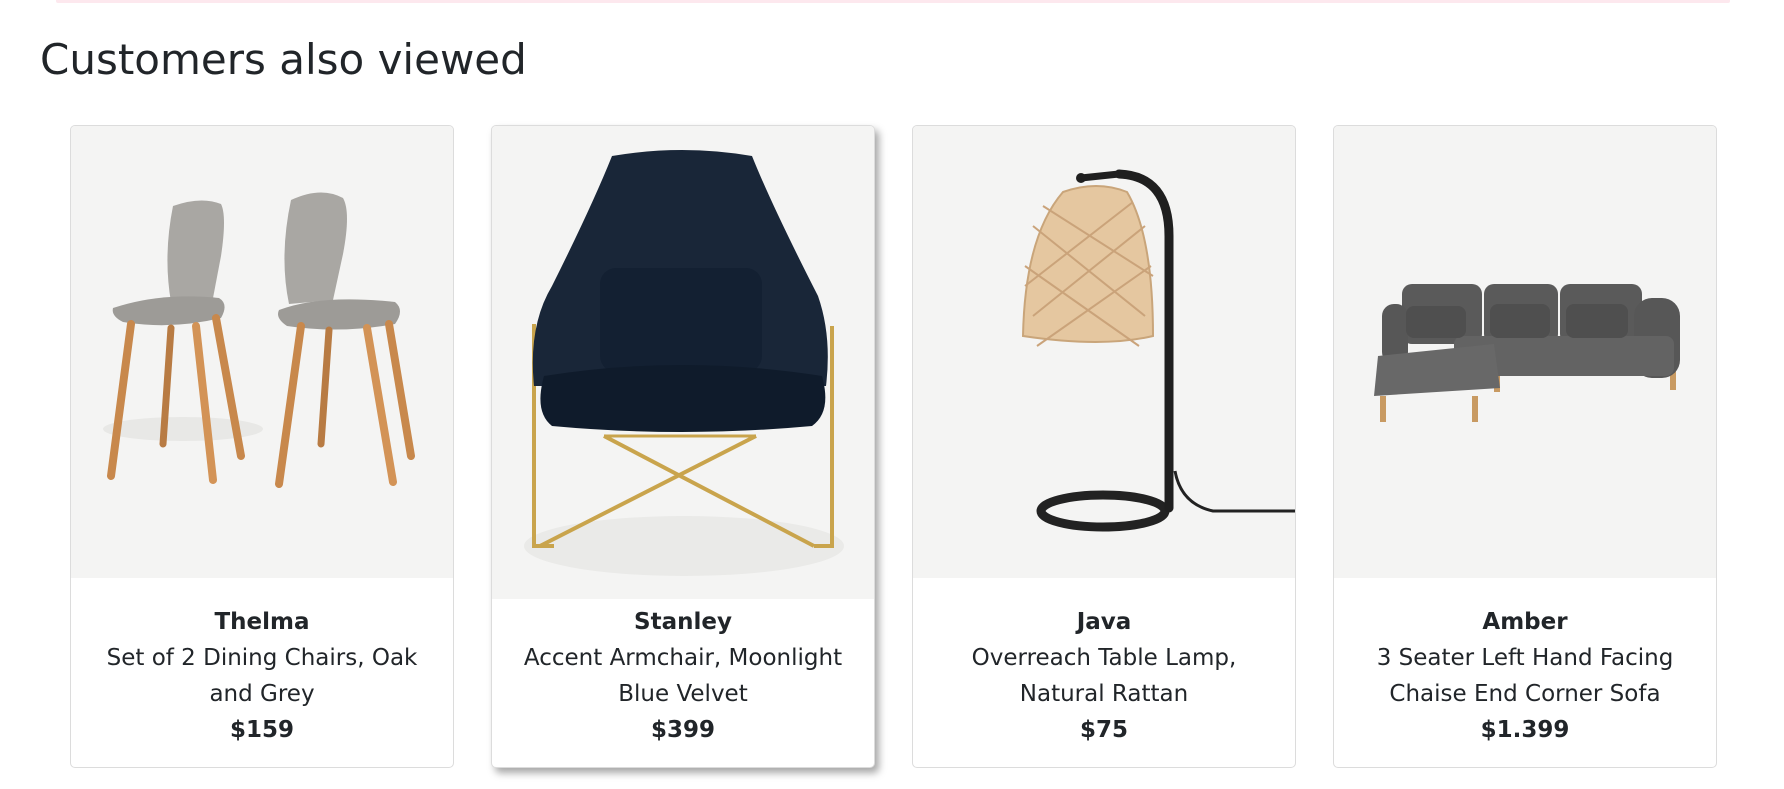  I want to click on section-title: Customers also viewed, so click(283, 59).